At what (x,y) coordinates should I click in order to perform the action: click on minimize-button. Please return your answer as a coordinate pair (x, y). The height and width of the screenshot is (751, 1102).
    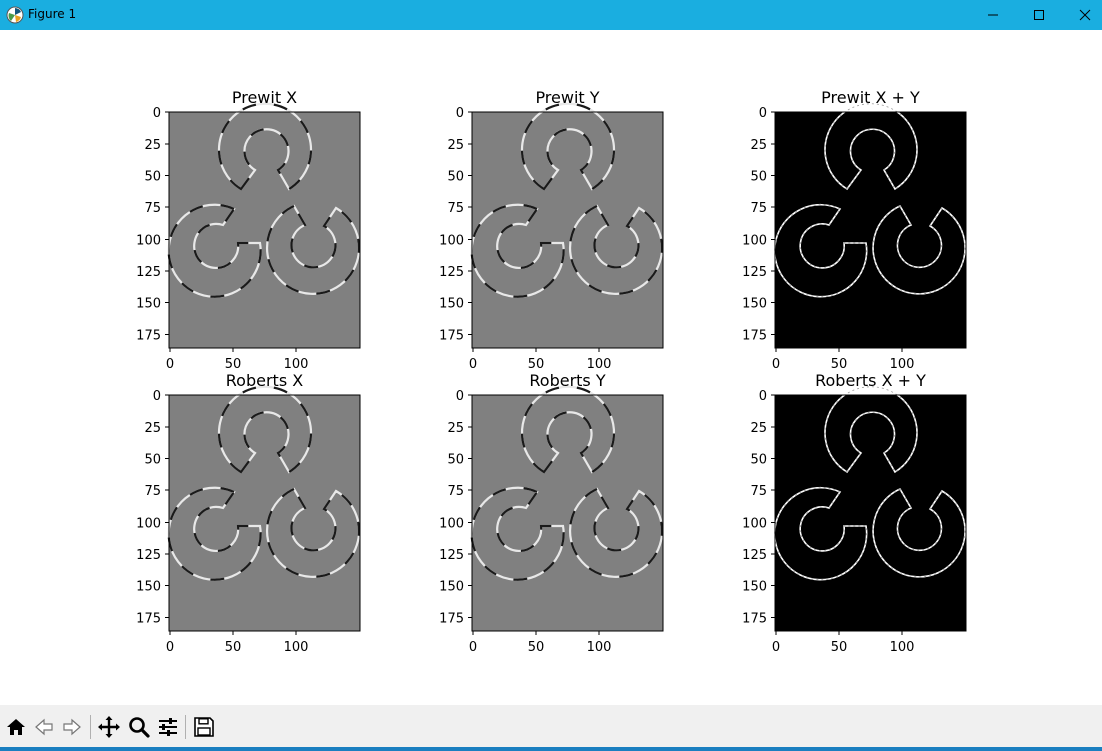
    Looking at the image, I should click on (993, 15).